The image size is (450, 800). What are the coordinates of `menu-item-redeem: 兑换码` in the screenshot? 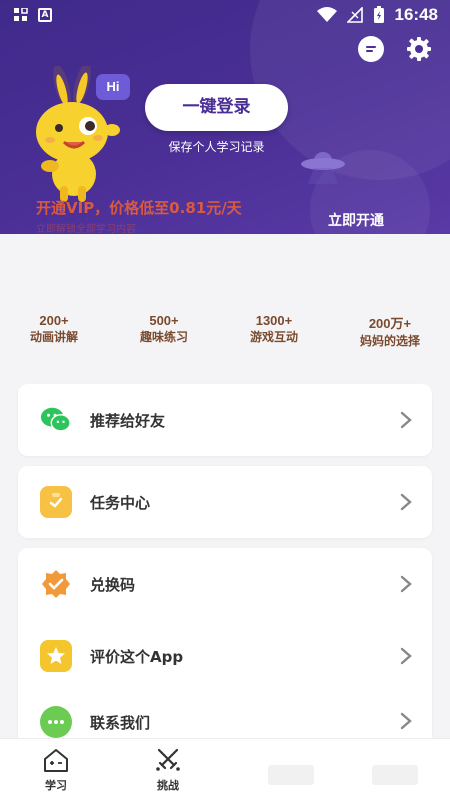 It's located at (225, 584).